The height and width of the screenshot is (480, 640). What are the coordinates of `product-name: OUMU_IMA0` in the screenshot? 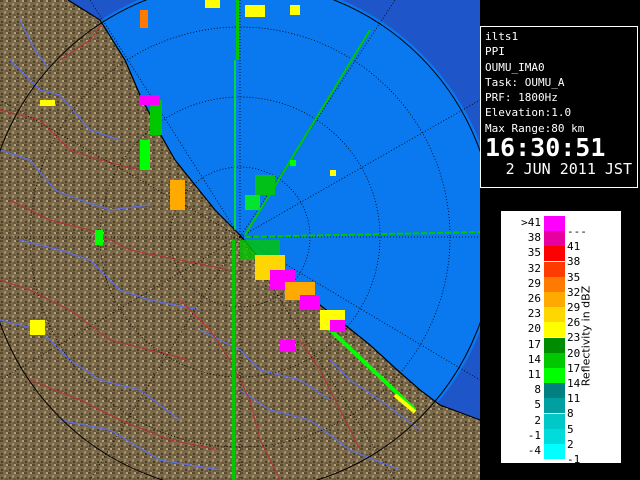 It's located at (515, 67).